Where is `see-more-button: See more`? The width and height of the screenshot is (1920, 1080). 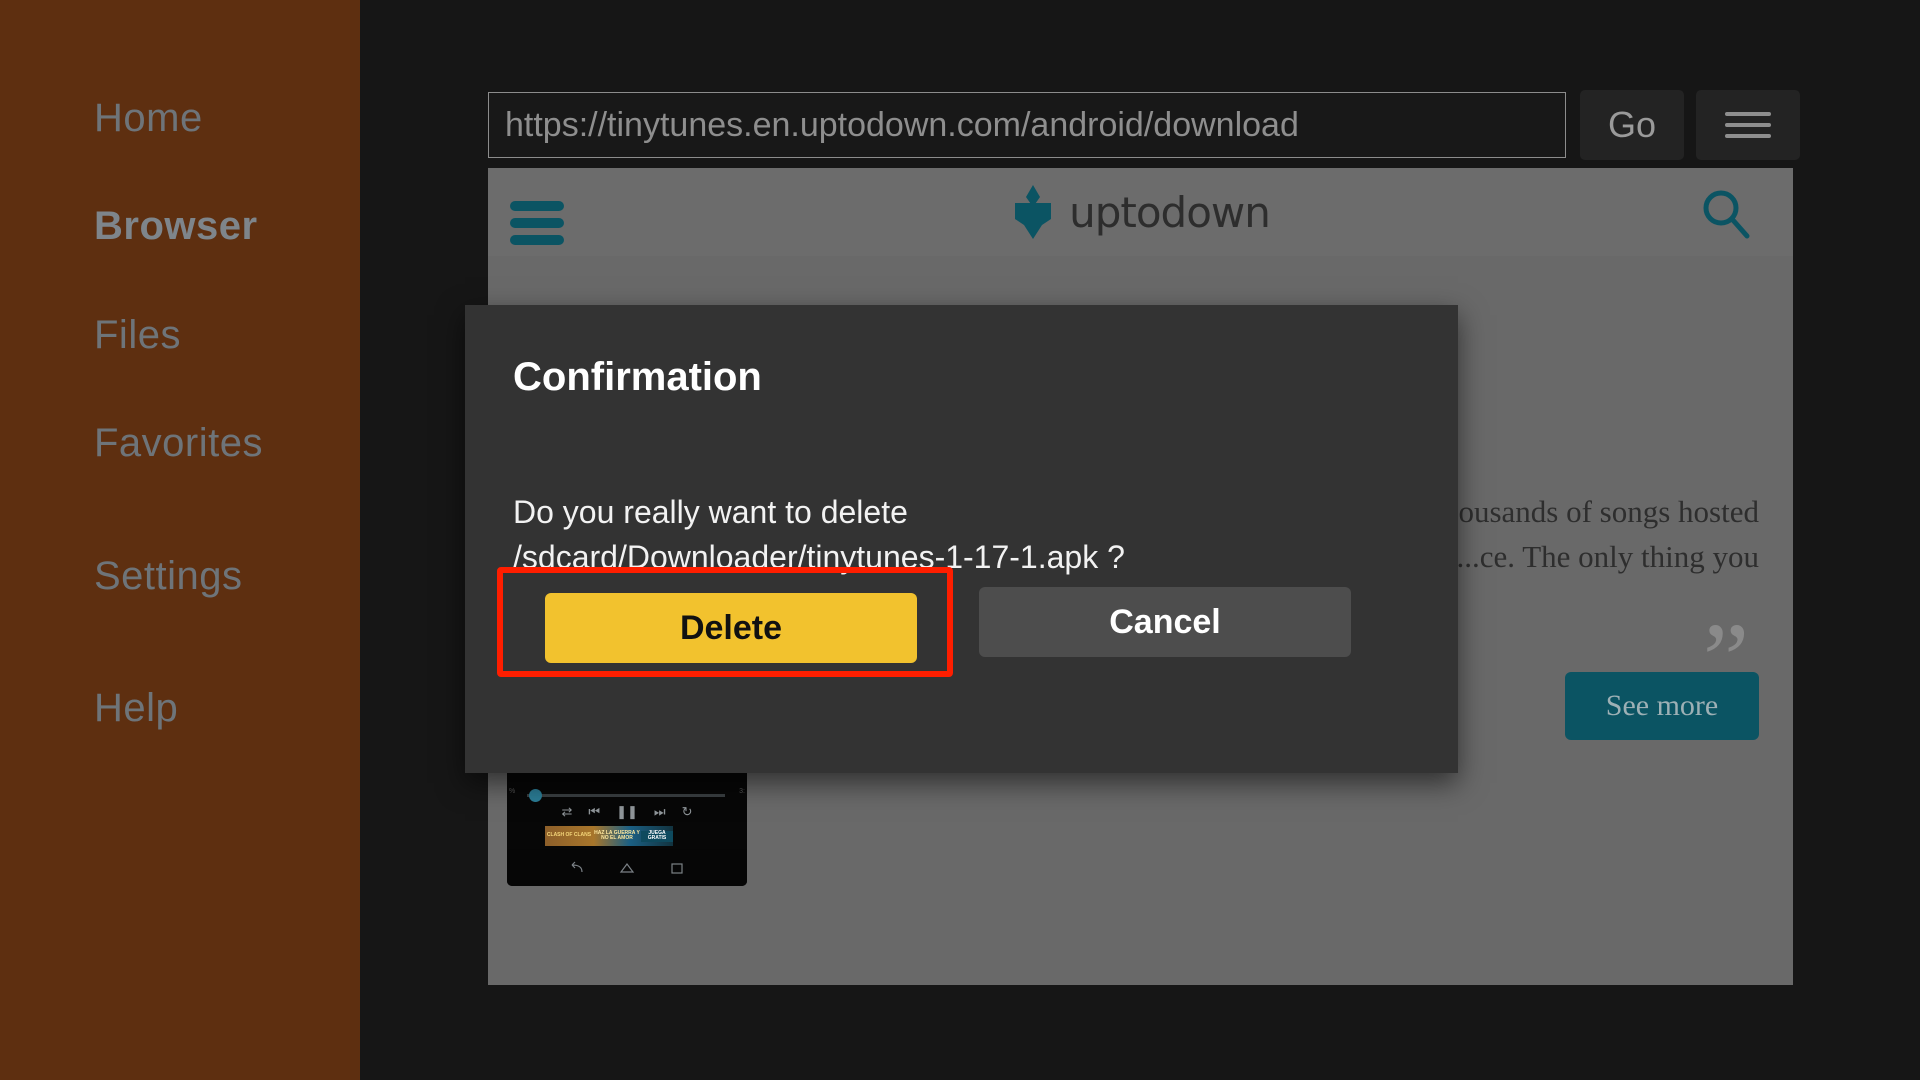 see-more-button: See more is located at coordinates (1662, 706).